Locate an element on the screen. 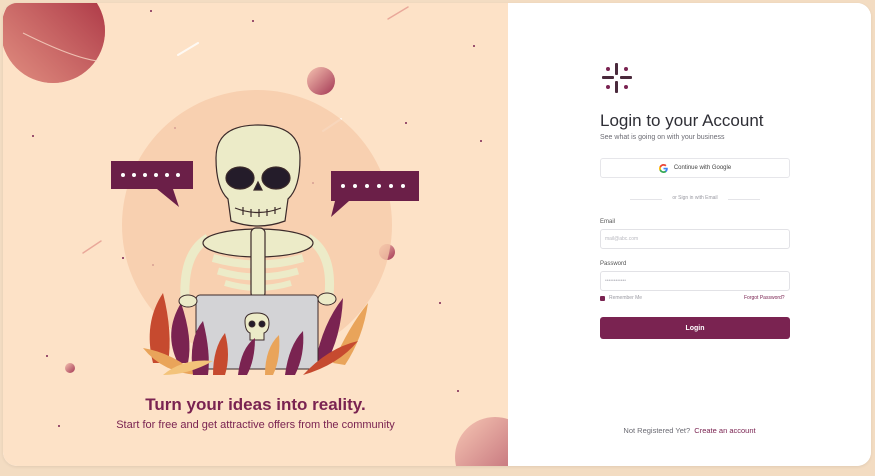 Image resolution: width=875 pixels, height=476 pixels. page-subtitle: See what is going on with your business is located at coordinates (662, 137).